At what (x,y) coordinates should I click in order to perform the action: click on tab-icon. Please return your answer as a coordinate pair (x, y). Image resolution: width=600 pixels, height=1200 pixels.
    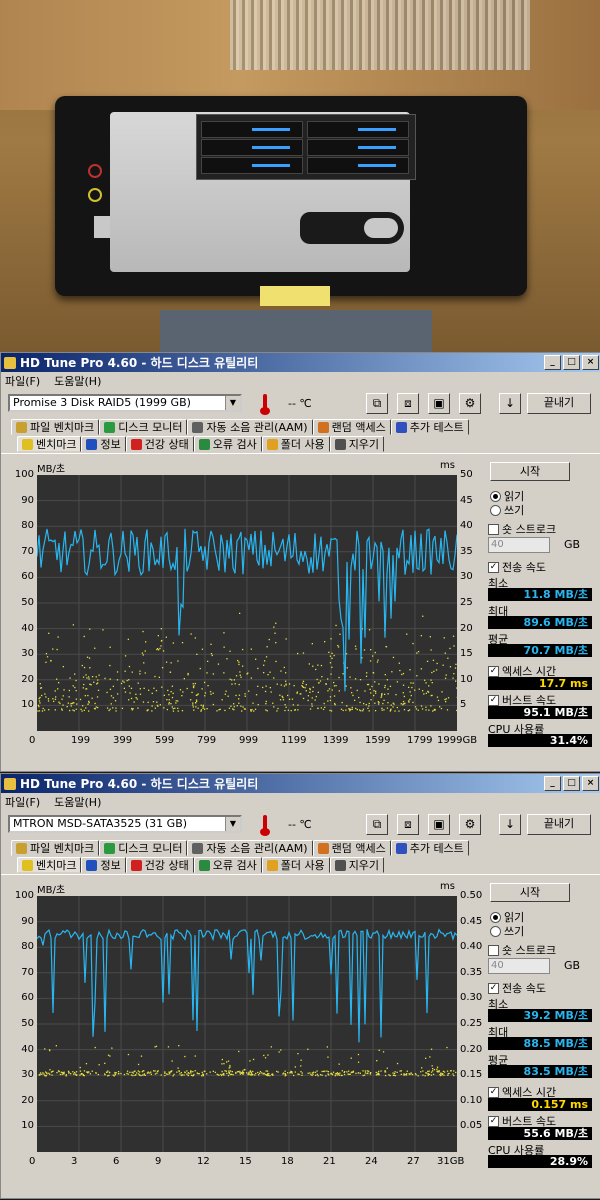
    Looking at the image, I should click on (136, 444).